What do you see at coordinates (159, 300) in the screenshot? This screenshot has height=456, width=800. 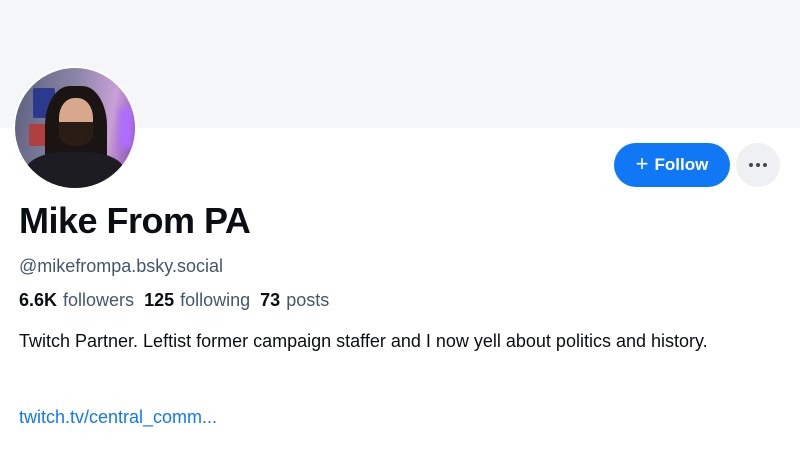 I see `following-count: 125` at bounding box center [159, 300].